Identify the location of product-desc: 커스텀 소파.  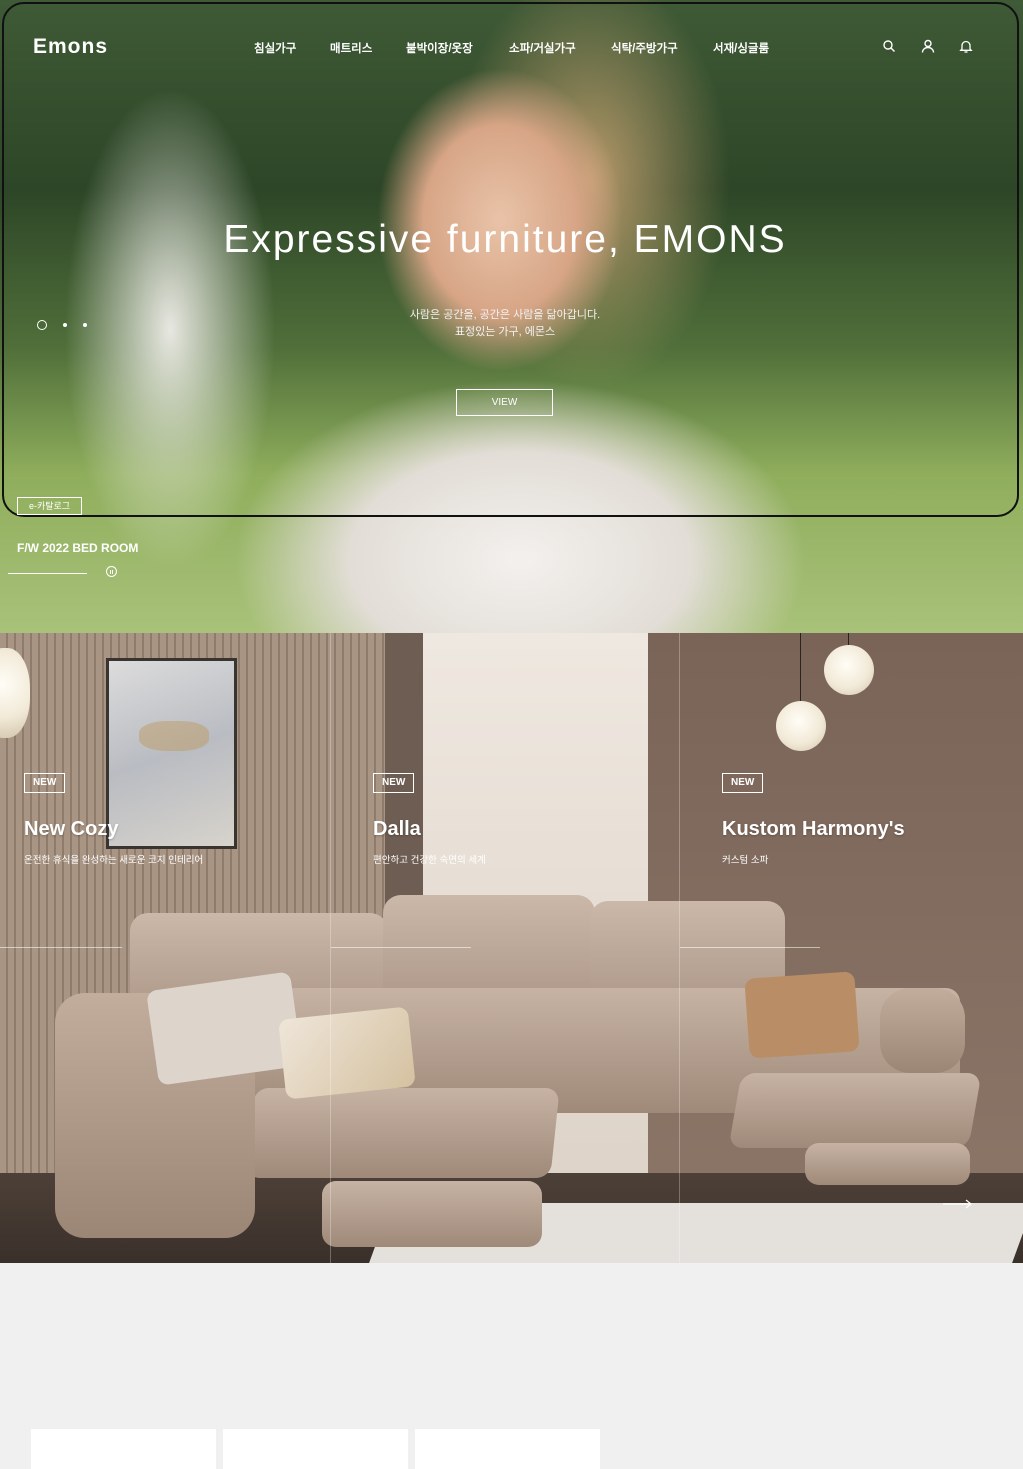
(745, 860).